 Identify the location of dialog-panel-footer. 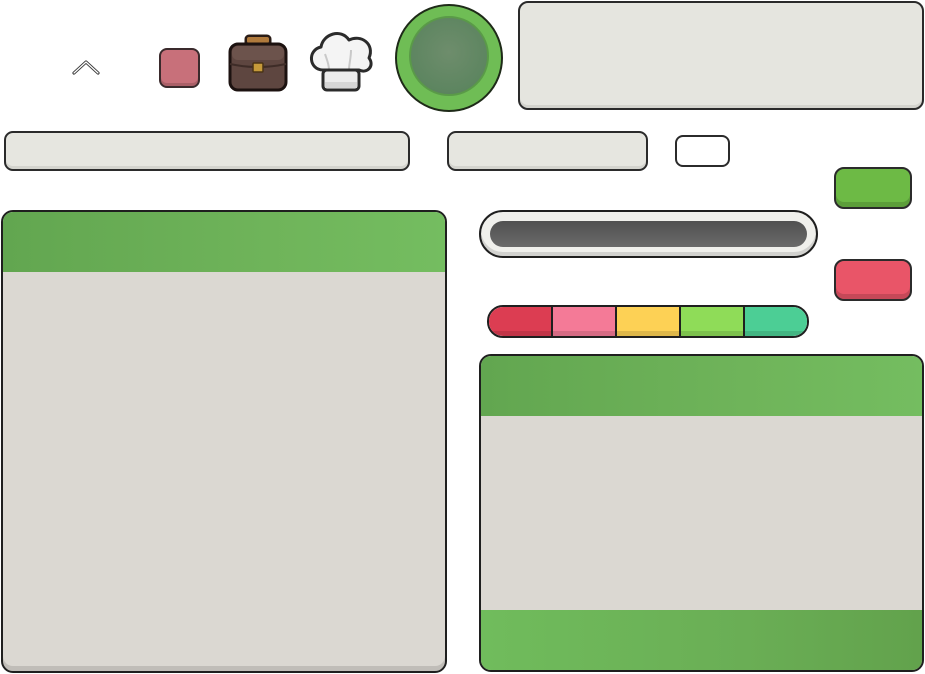
(701, 640).